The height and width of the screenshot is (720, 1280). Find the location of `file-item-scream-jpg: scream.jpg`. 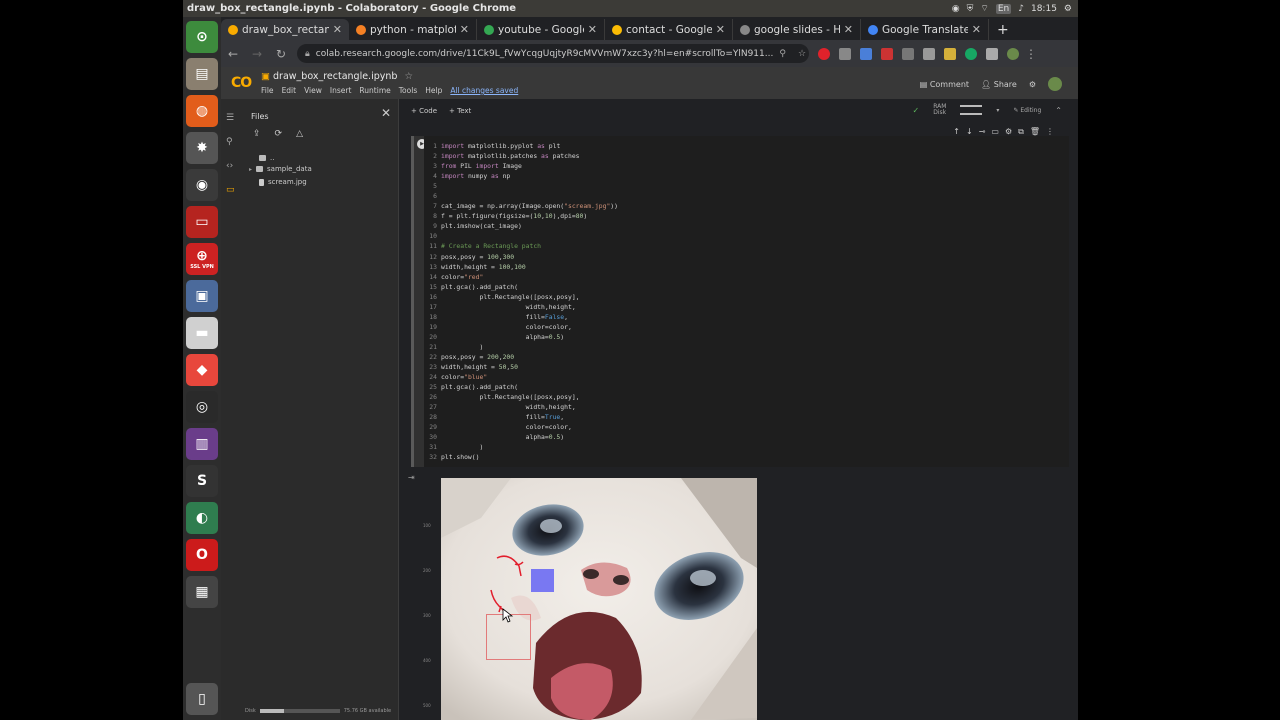

file-item-scream-jpg: scream.jpg is located at coordinates (283, 182).